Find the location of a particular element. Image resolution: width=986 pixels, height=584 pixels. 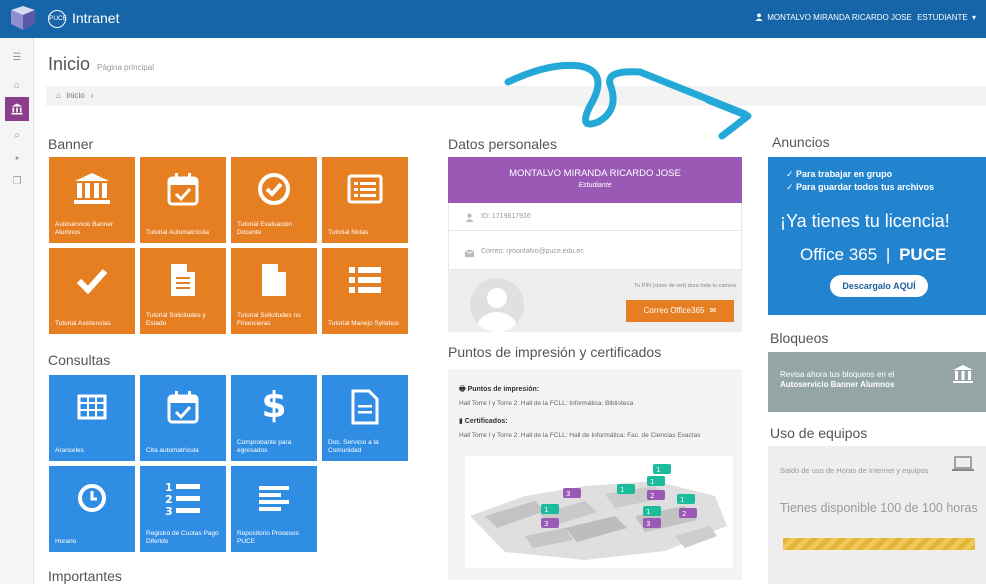

tile-doc-servicio-comunidad: Doc. Servicio a la Comunidad is located at coordinates (365, 418).